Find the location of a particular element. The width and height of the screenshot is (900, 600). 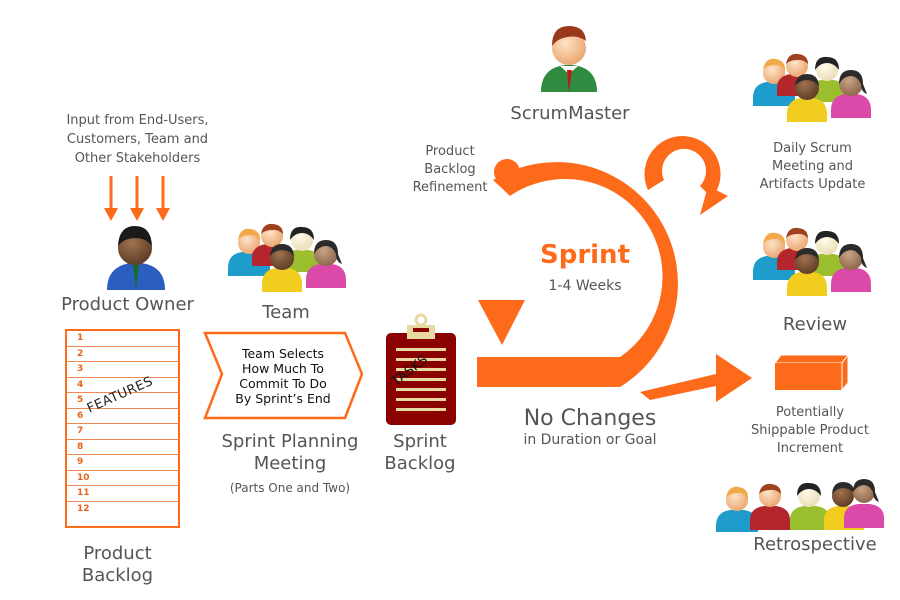

refinement-label: Product Backlog Refinement is located at coordinates (450, 170).